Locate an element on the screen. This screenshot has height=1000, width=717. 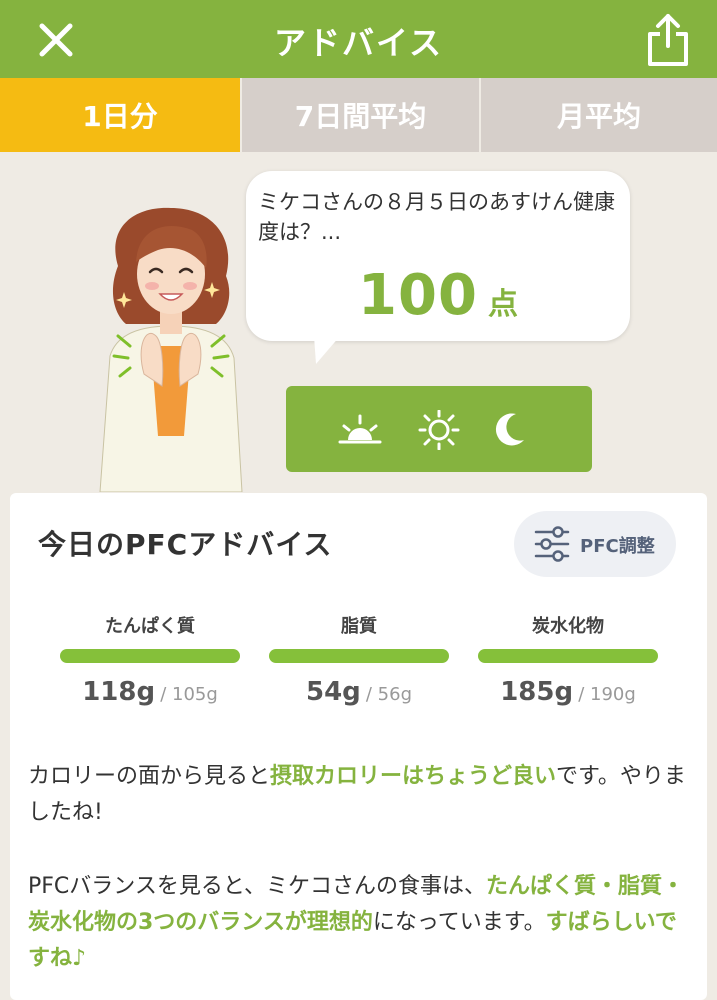
health-score: 100 点 is located at coordinates (438, 295).